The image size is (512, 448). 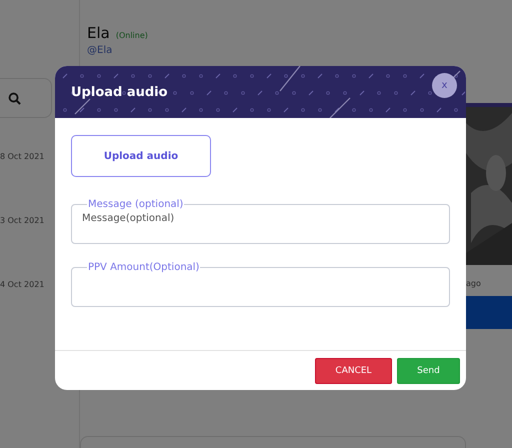 What do you see at coordinates (141, 156) in the screenshot?
I see `upload-audio-button: Upload audio` at bounding box center [141, 156].